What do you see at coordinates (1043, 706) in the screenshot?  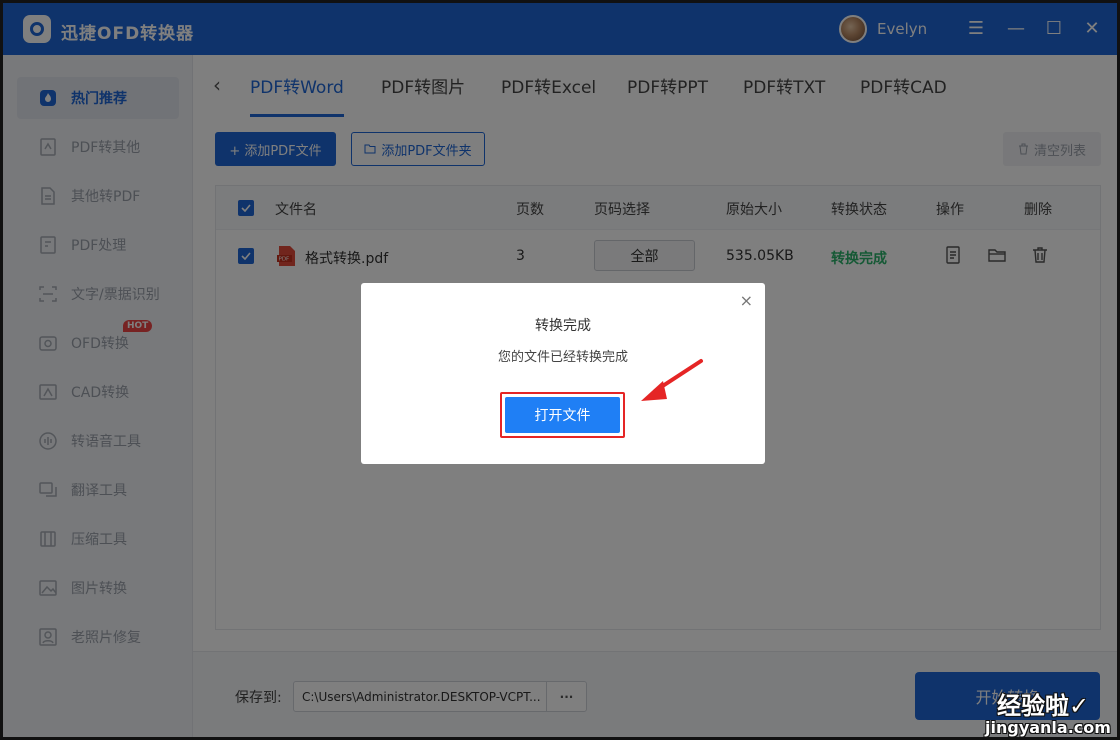 I see `watermark-title: 经验啦✓` at bounding box center [1043, 706].